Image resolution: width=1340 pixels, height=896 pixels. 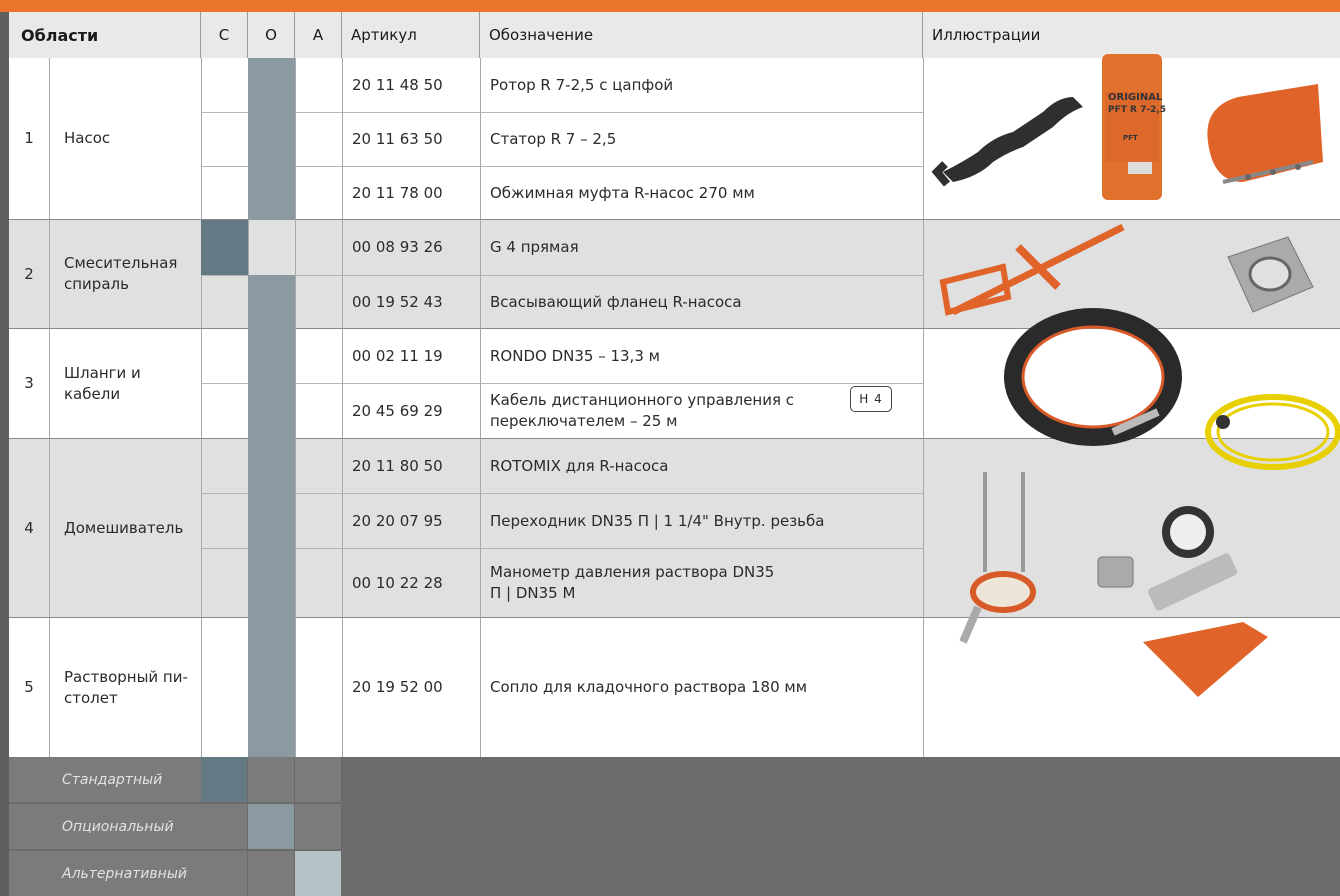 I want to click on section-name-text: Шланги и кабели, so click(x=102, y=383).